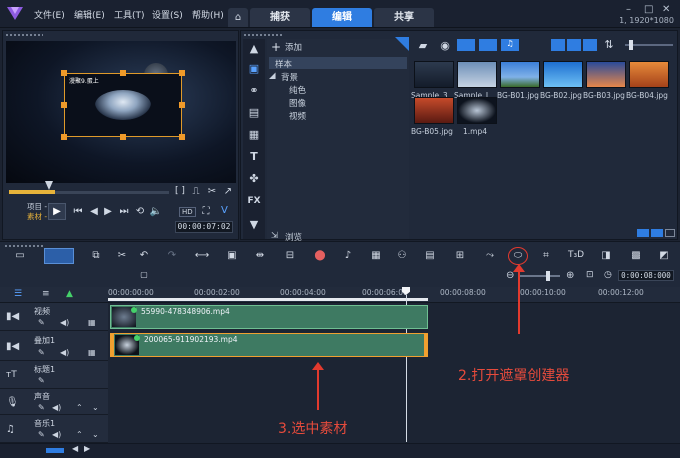  What do you see at coordinates (574, 45) in the screenshot?
I see `grid-view-button` at bounding box center [574, 45].